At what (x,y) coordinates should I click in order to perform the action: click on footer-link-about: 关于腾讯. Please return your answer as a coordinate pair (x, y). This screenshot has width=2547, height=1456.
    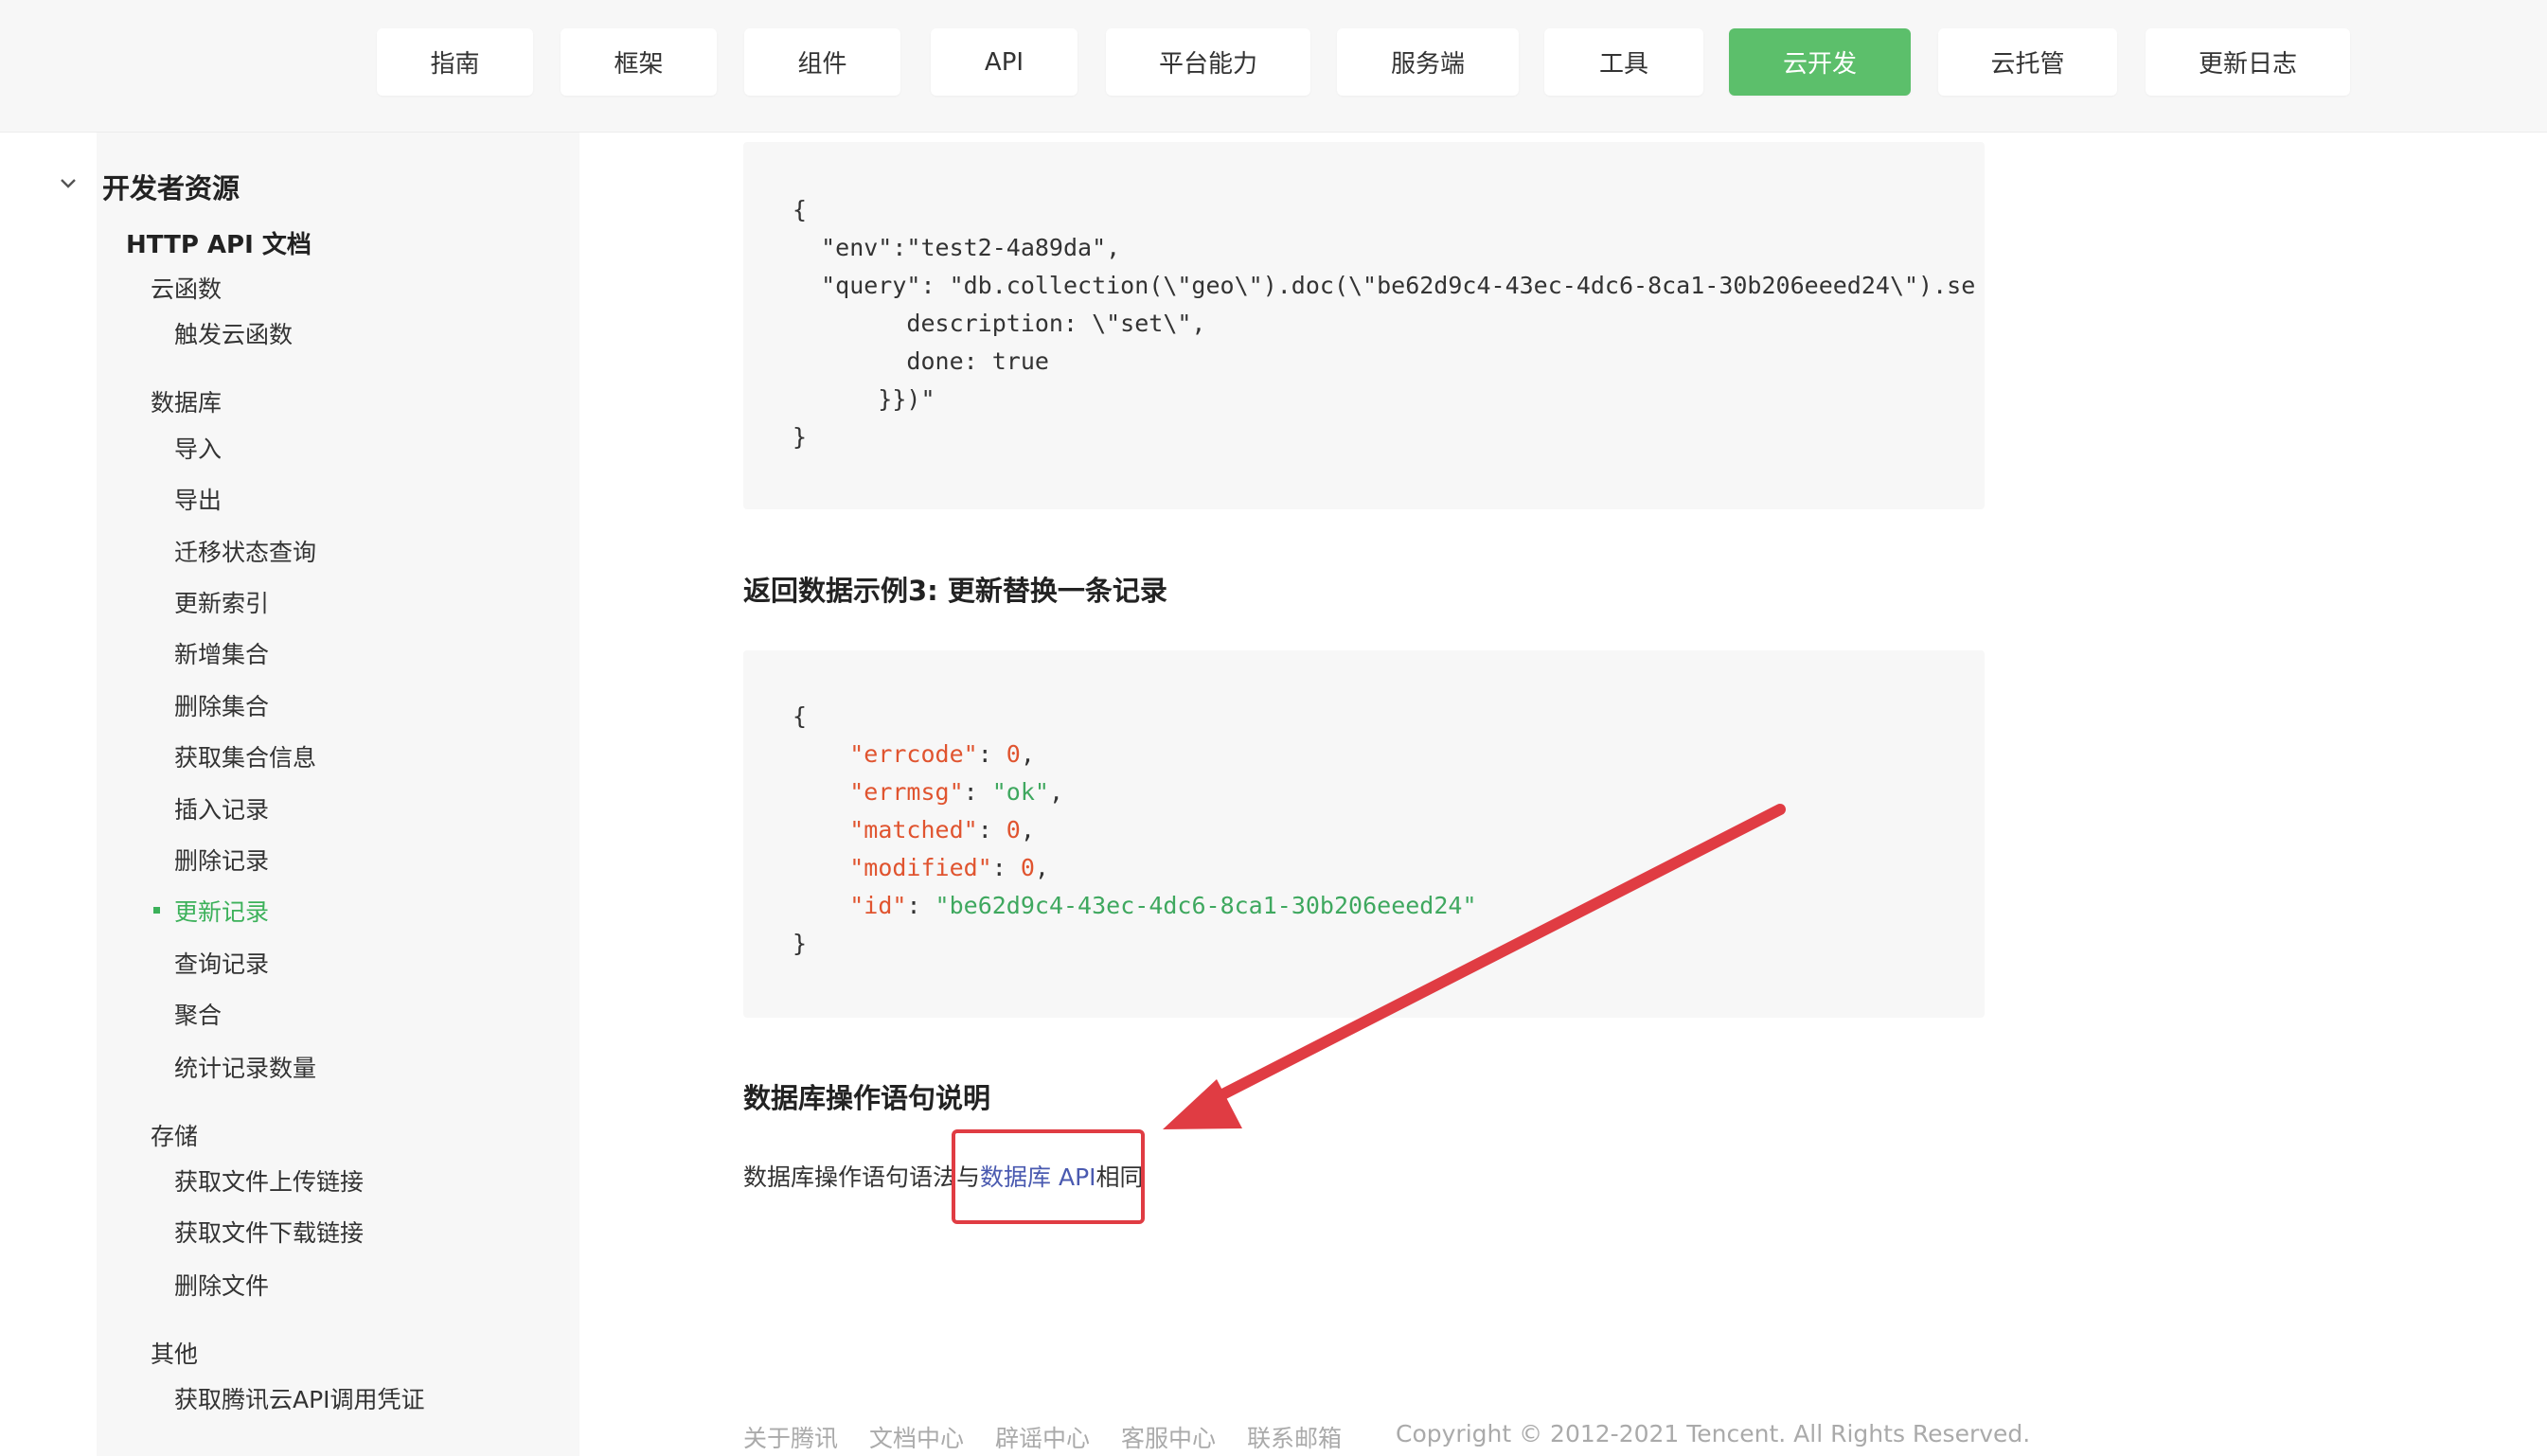
    Looking at the image, I should click on (790, 1437).